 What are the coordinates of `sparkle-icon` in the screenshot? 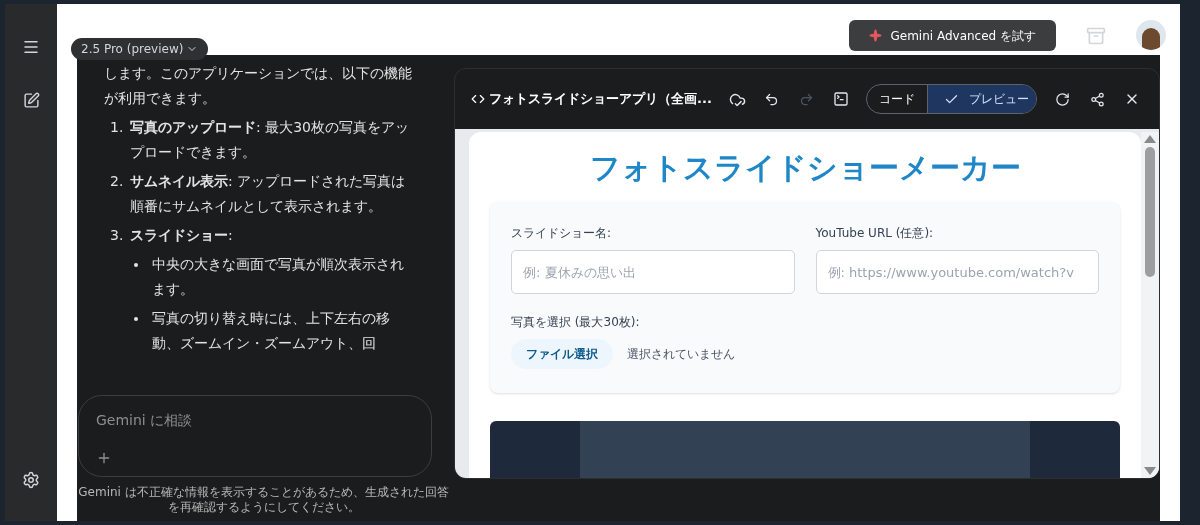 It's located at (876, 35).